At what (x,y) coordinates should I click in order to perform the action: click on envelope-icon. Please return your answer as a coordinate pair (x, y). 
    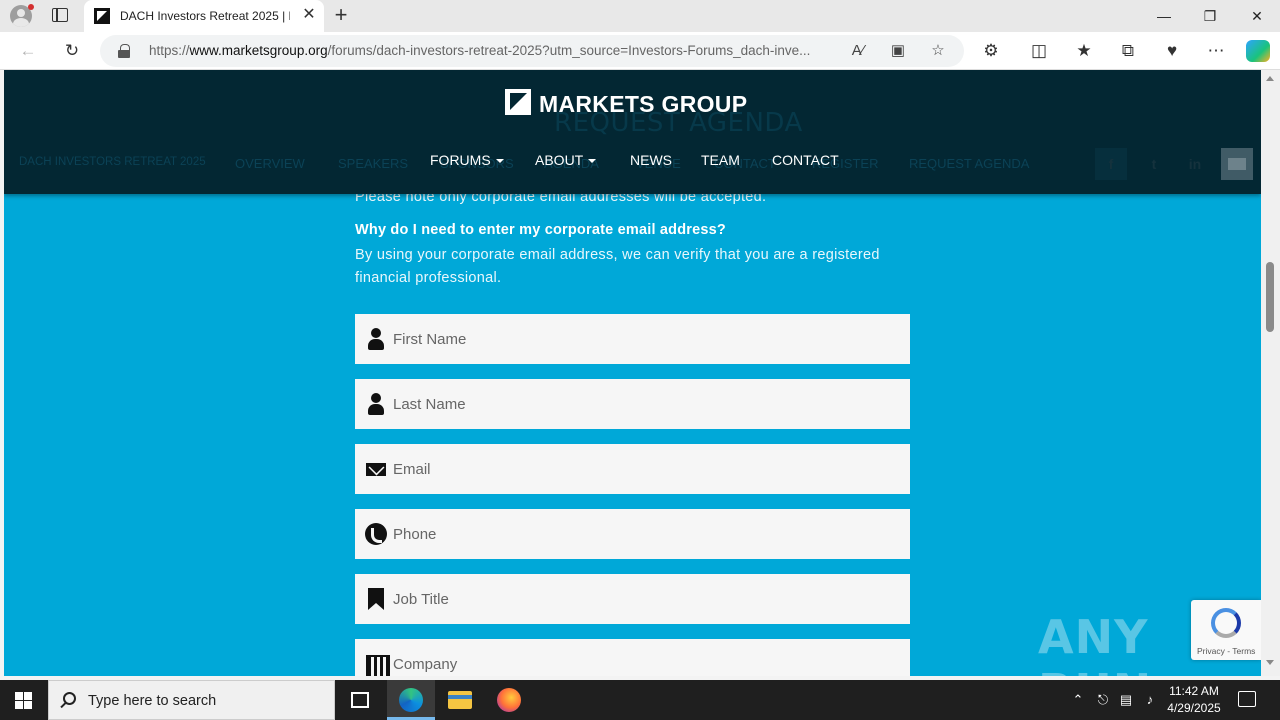
    Looking at the image, I should click on (376, 469).